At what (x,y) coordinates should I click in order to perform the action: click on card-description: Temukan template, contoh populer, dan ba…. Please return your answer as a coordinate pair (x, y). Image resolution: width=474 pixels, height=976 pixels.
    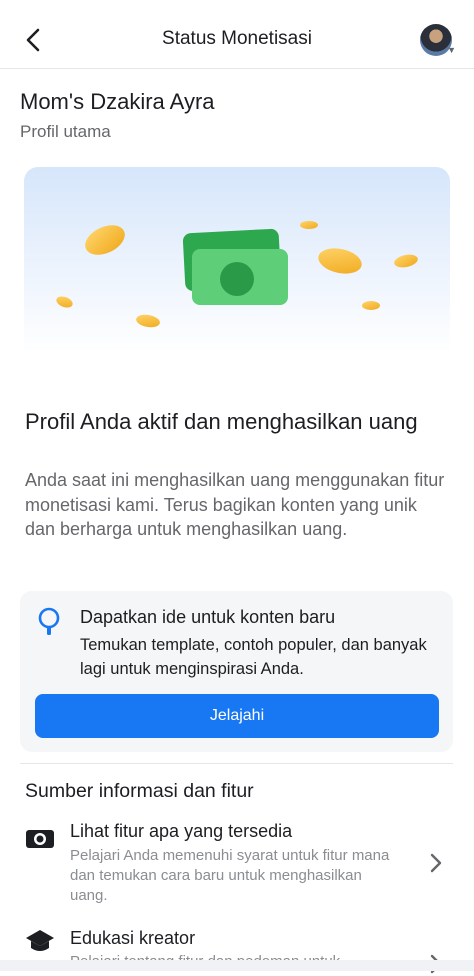
    Looking at the image, I should click on (253, 657).